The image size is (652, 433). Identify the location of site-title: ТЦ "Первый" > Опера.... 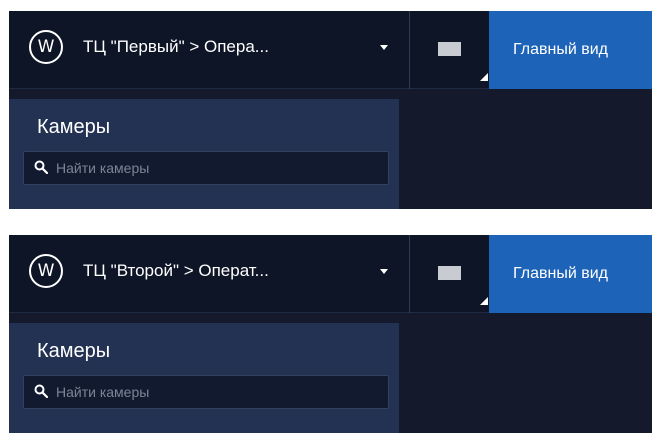
(223, 47).